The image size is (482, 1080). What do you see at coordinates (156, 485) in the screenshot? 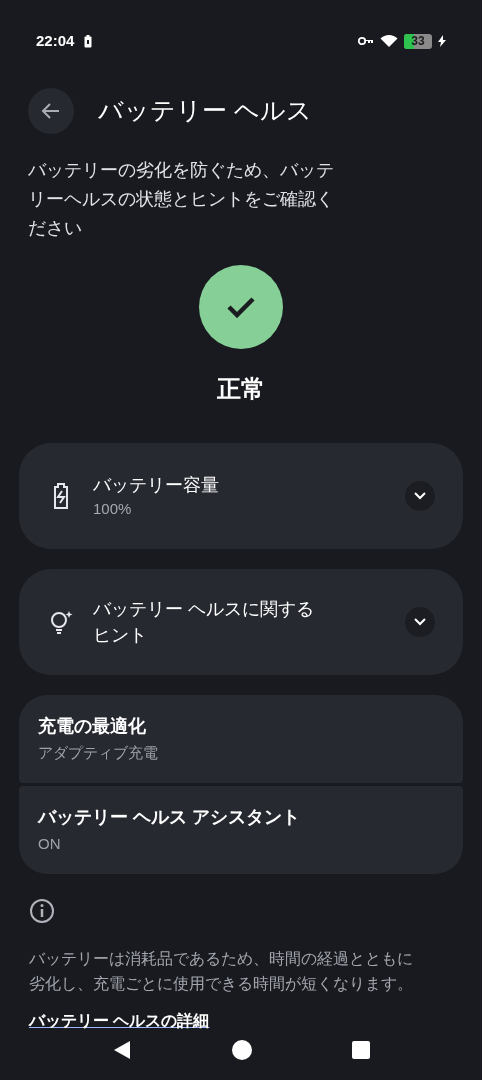
I see `card-title: バッテリー容量` at bounding box center [156, 485].